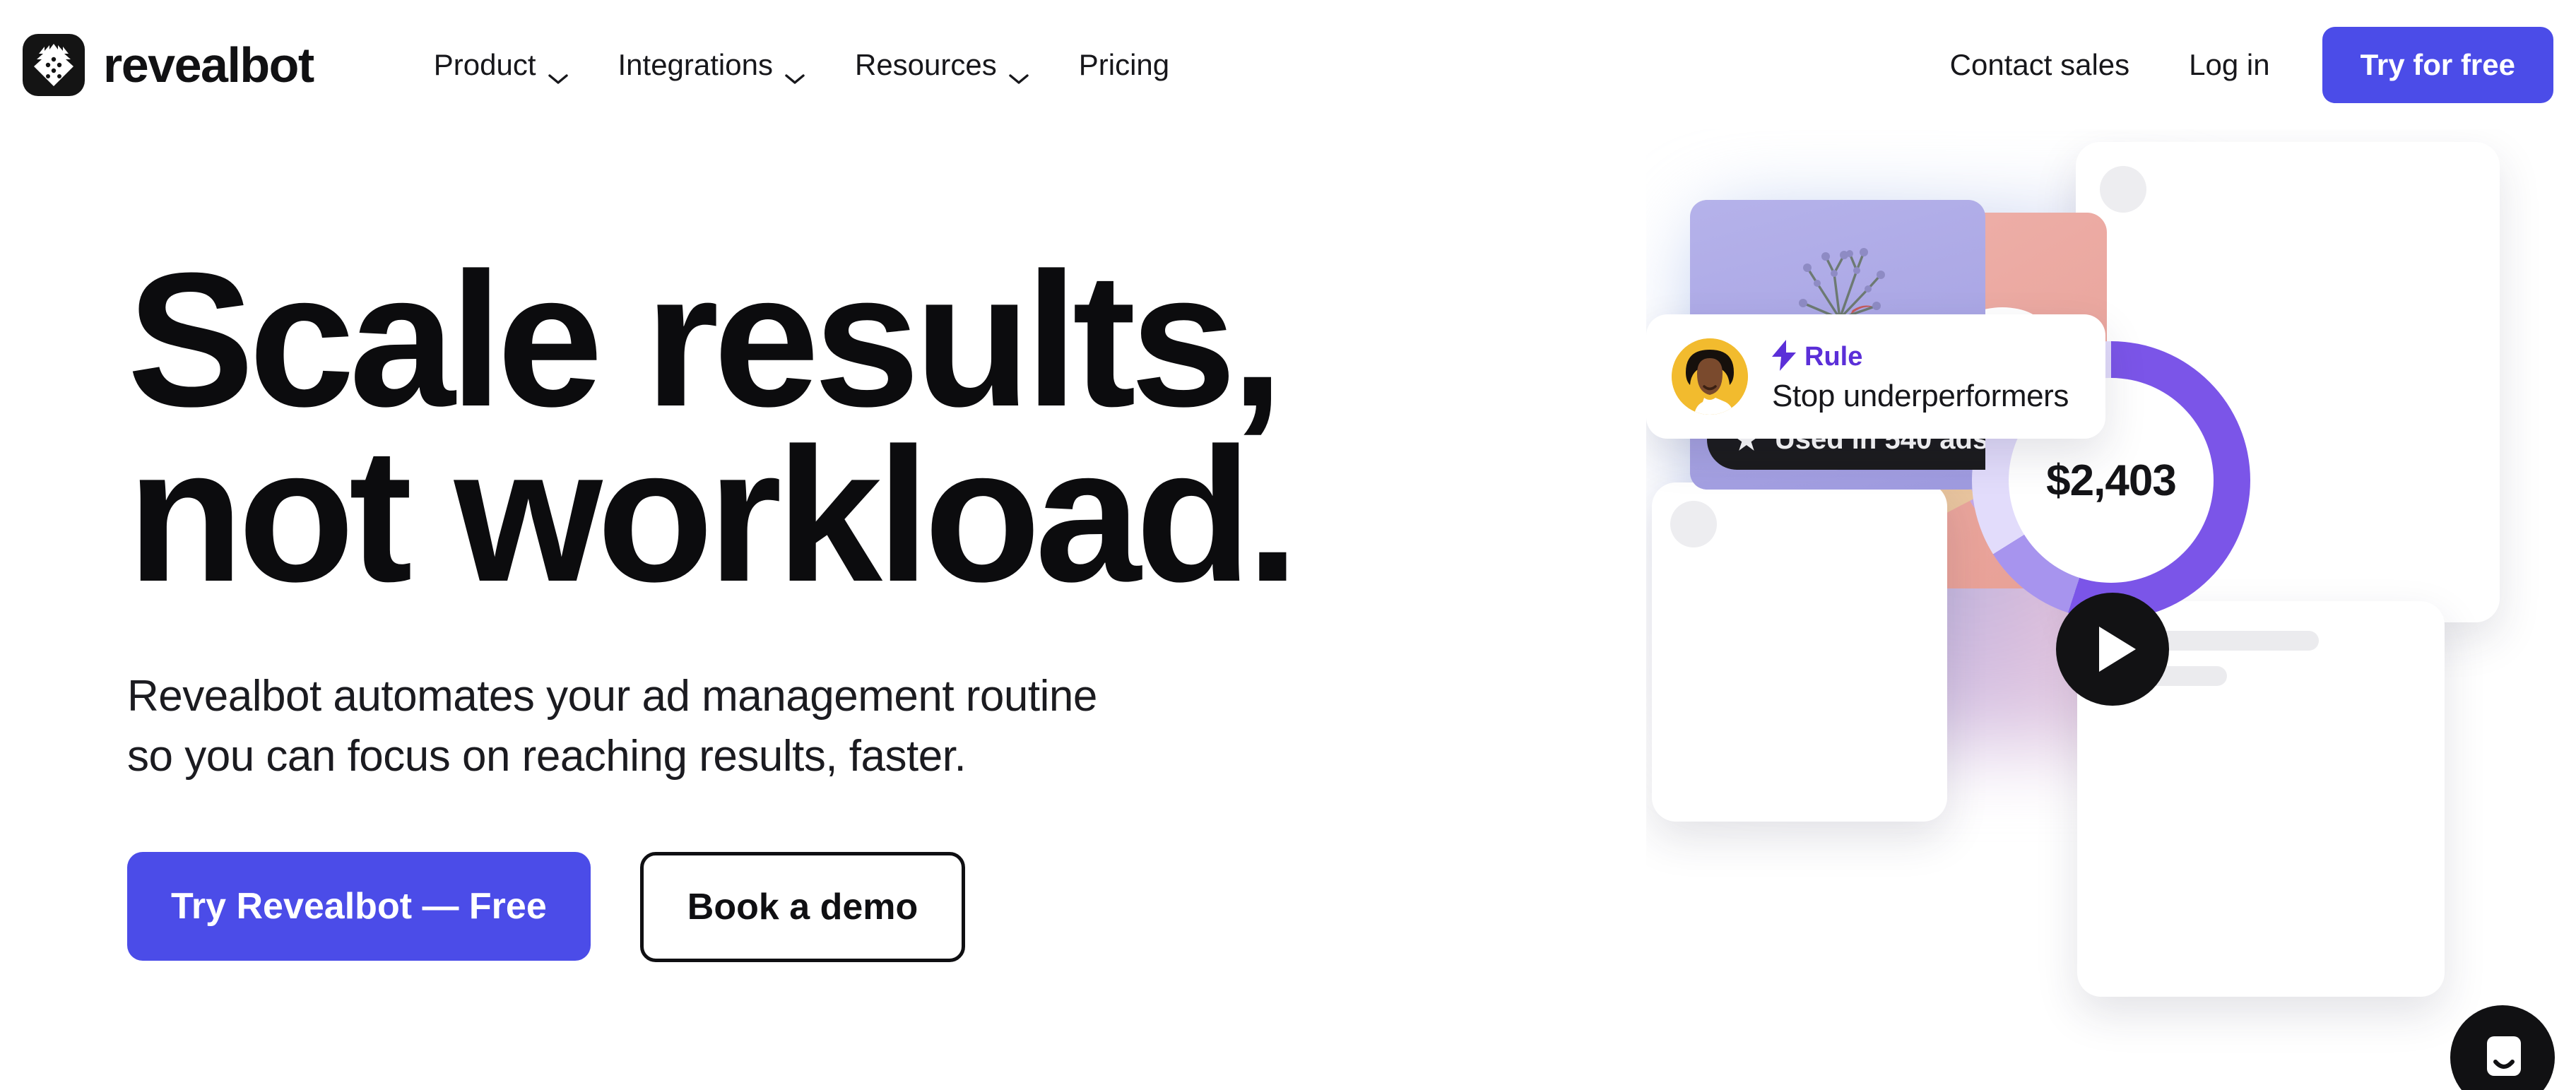 The width and height of the screenshot is (2576, 1090). Describe the element at coordinates (484, 64) in the screenshot. I see `nav-label: Product` at that location.